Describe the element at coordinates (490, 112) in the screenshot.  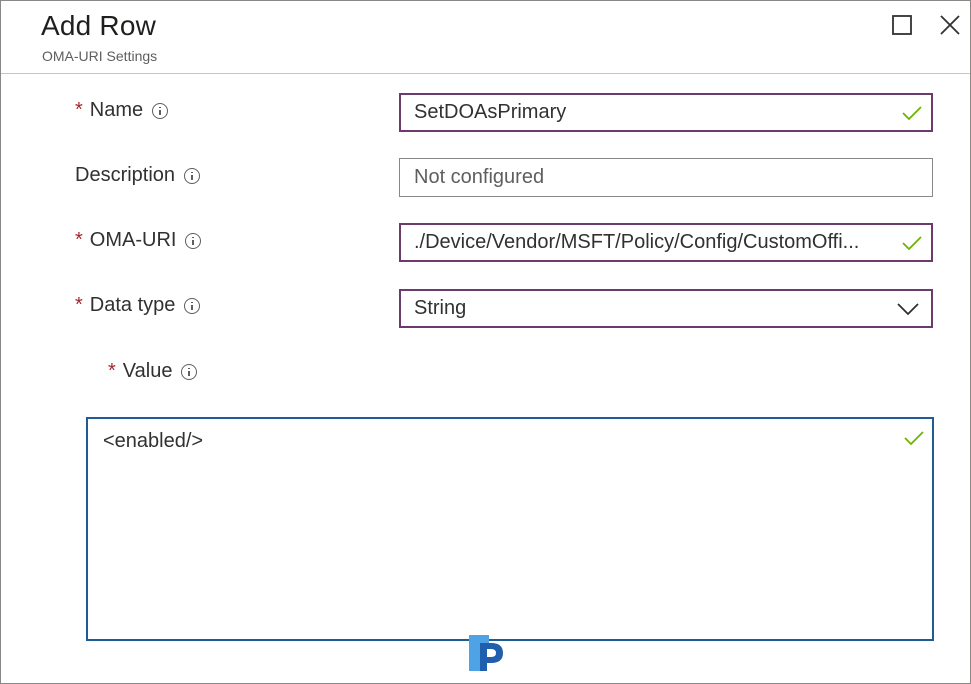
I see `name-input-value: SetDOAsPrimary` at that location.